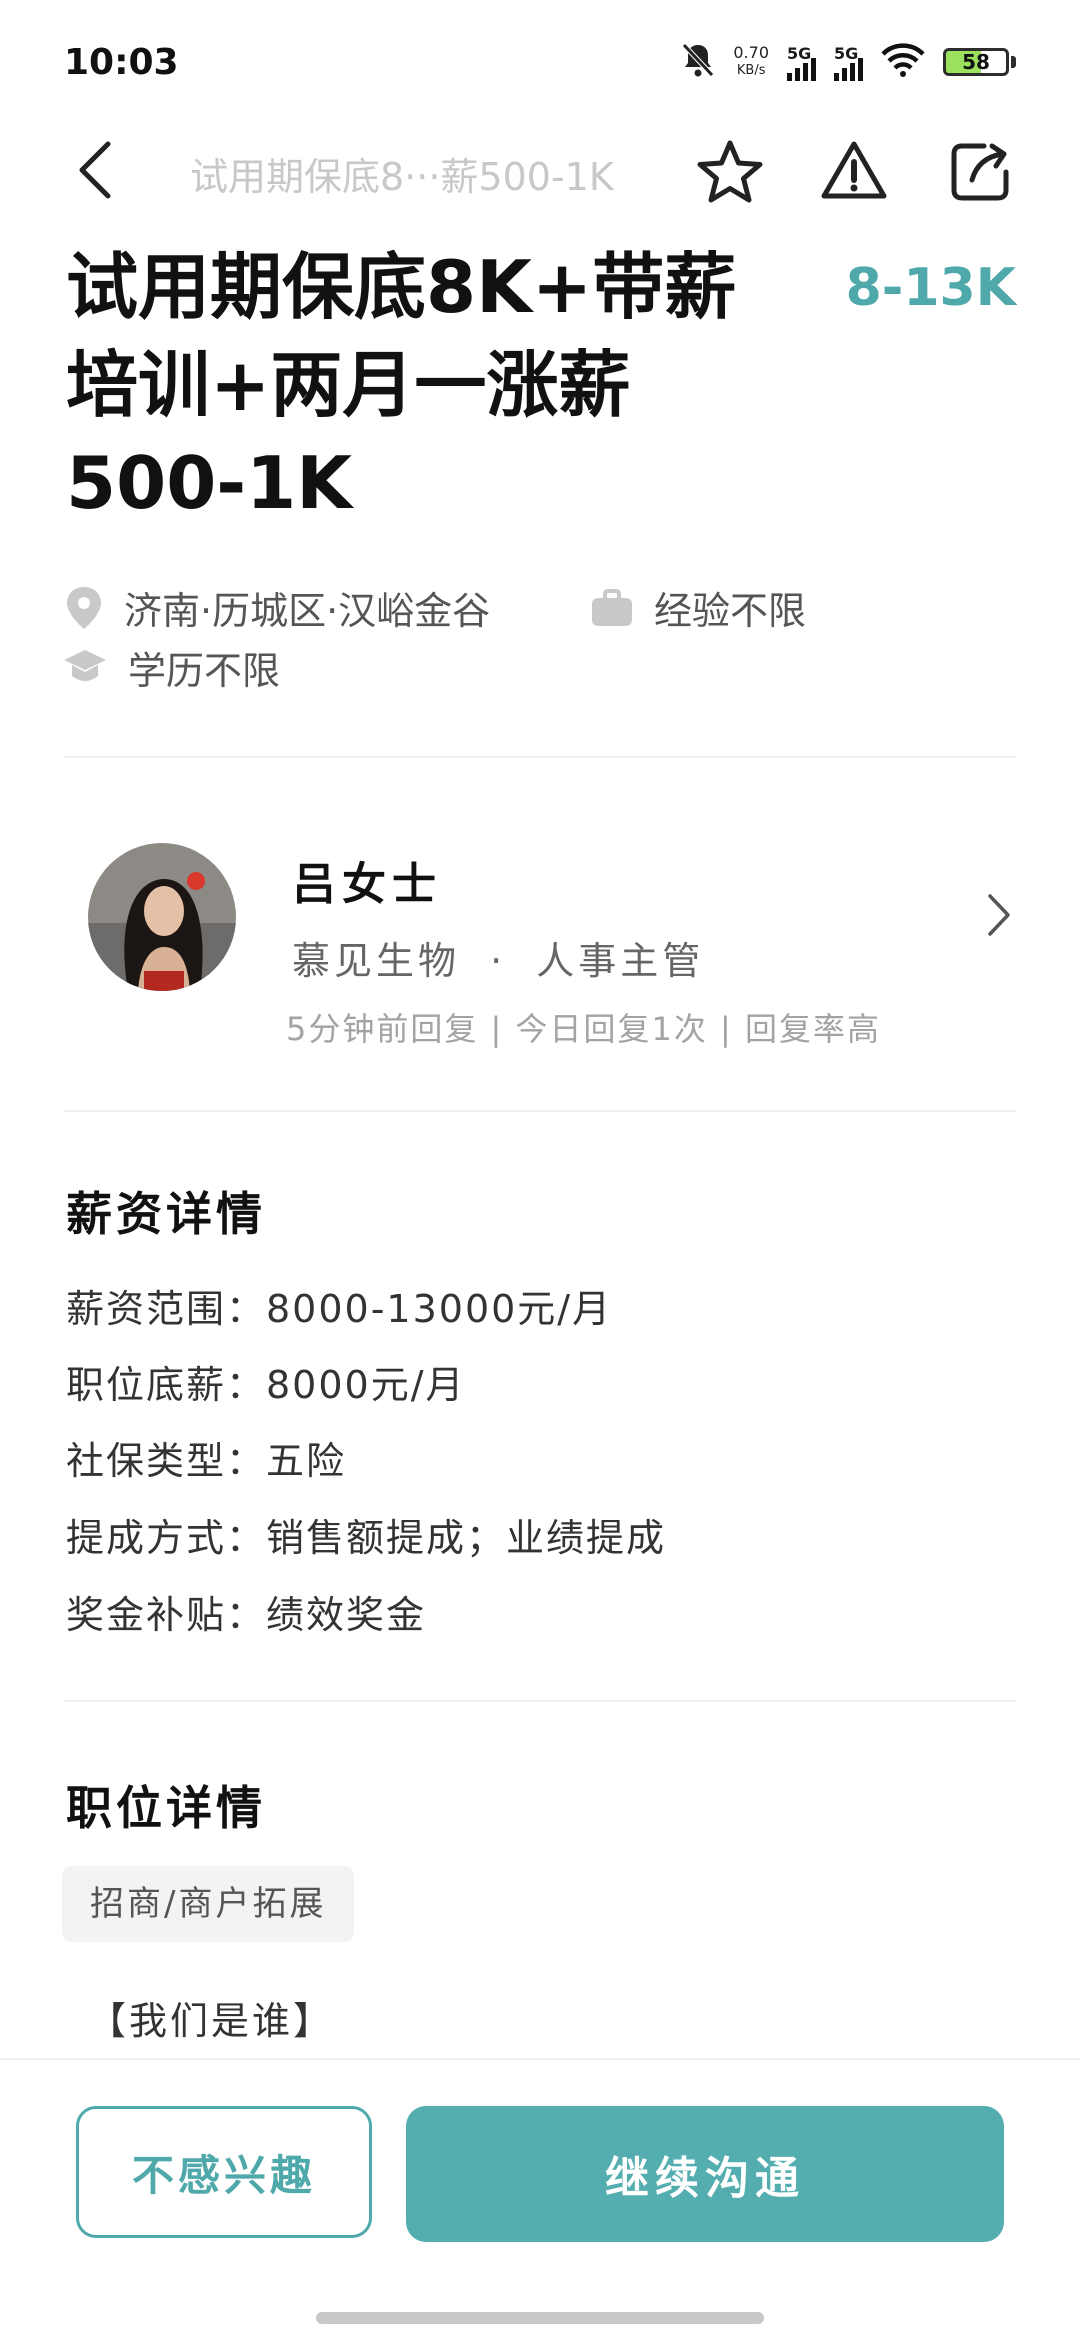 This screenshot has width=1080, height=2347. Describe the element at coordinates (583, 1029) in the screenshot. I see `recruiter-reply-stats: 5分钟前回复 | 今日回复1次 | 回复率高` at that location.